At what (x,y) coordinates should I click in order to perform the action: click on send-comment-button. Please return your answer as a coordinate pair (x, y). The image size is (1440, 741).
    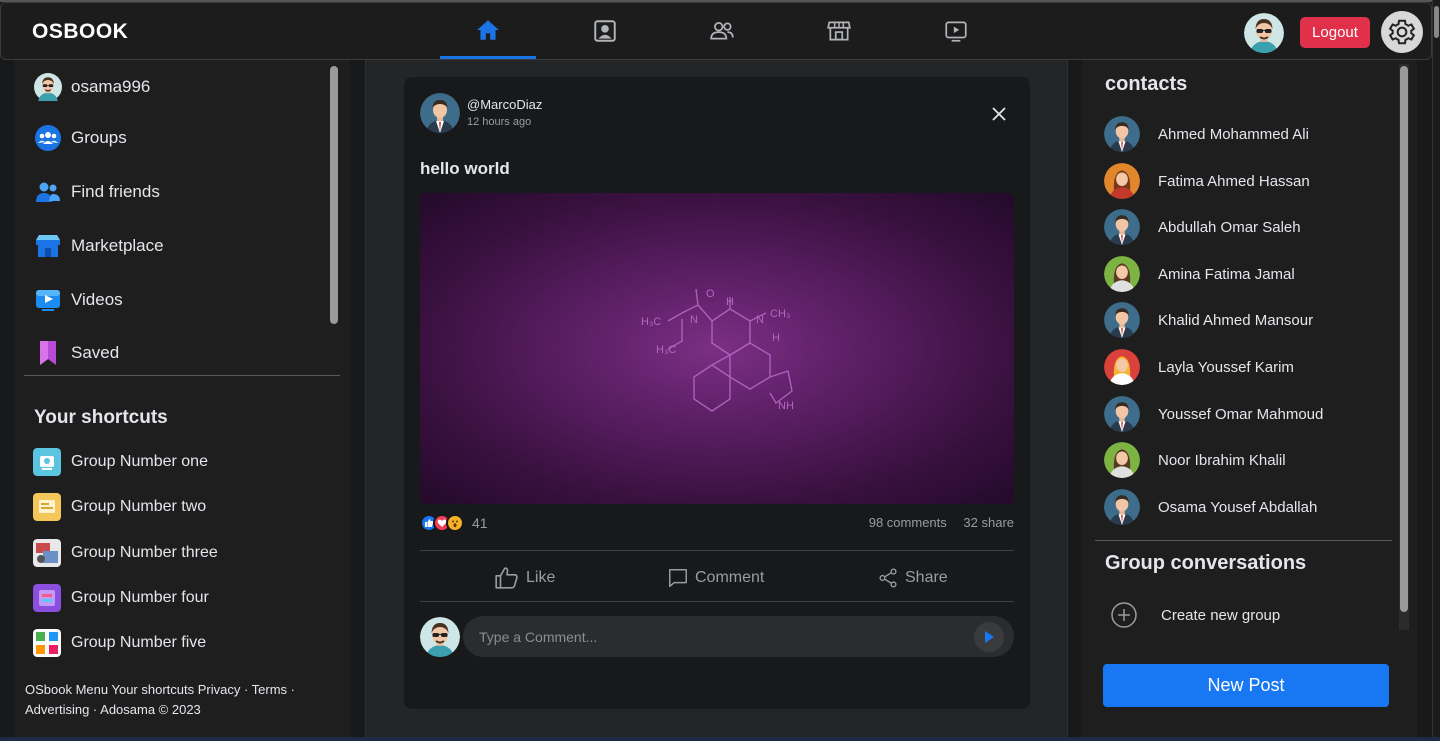
    Looking at the image, I should click on (989, 637).